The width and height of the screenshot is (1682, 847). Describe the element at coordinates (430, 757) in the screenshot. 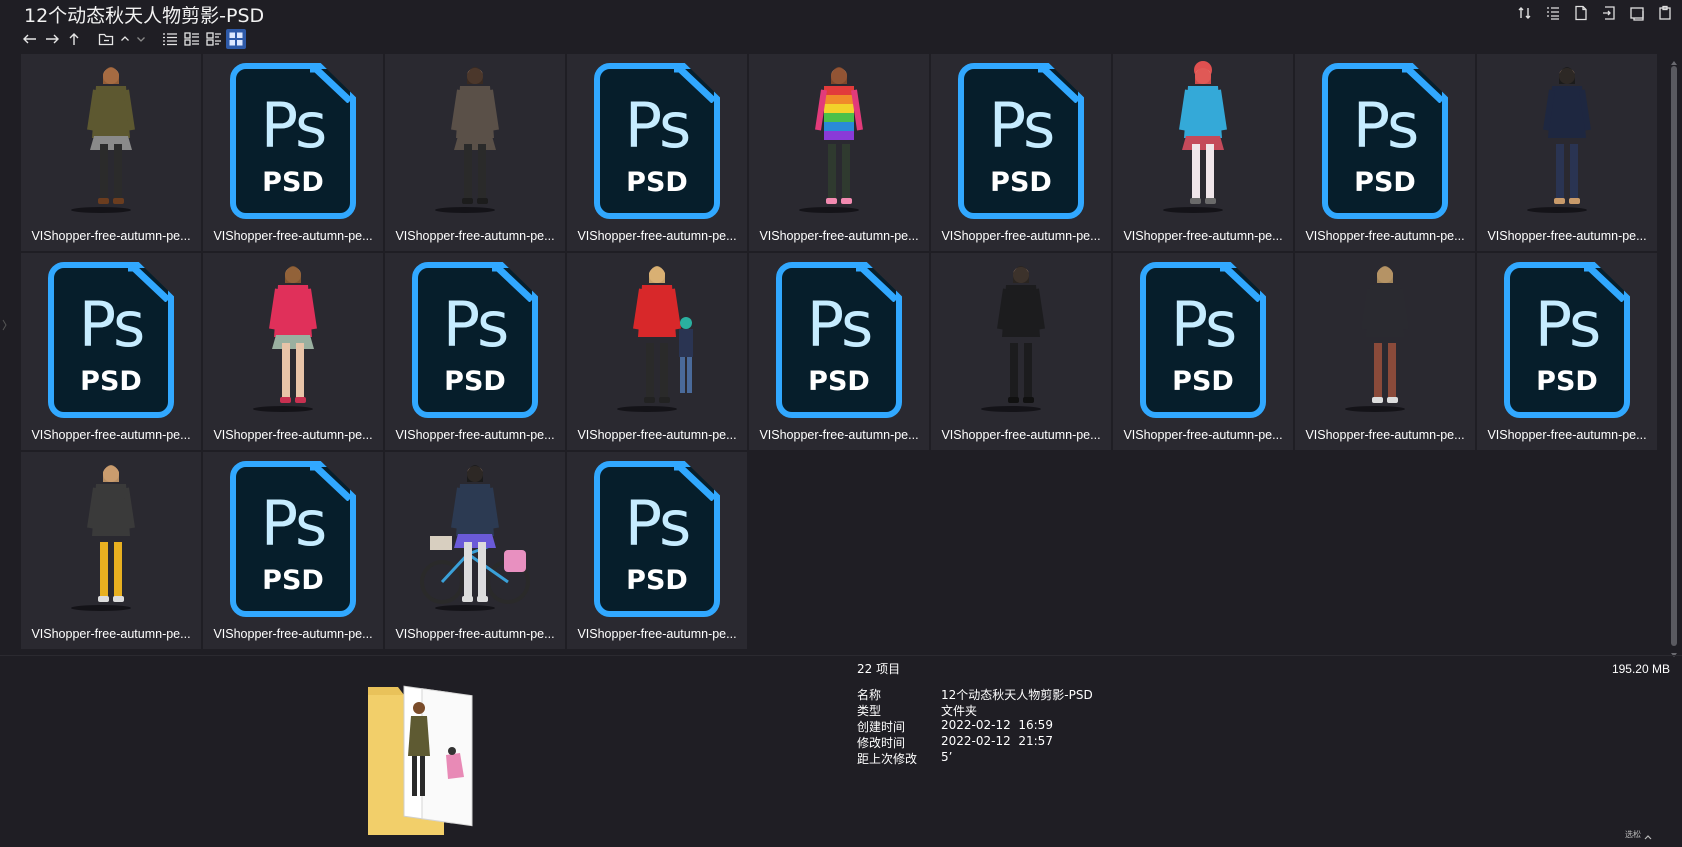

I see `folder-preview-thumbnail` at that location.